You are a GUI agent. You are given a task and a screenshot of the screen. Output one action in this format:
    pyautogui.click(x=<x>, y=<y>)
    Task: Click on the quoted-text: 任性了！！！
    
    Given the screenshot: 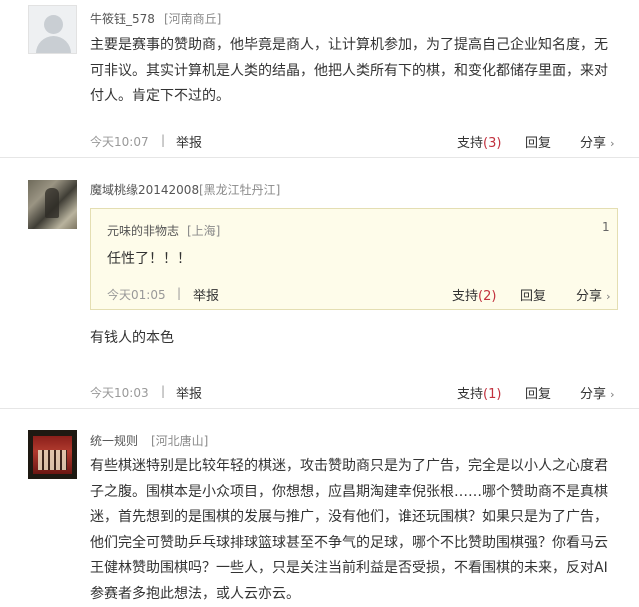 What is the action you would take?
    pyautogui.click(x=149, y=260)
    